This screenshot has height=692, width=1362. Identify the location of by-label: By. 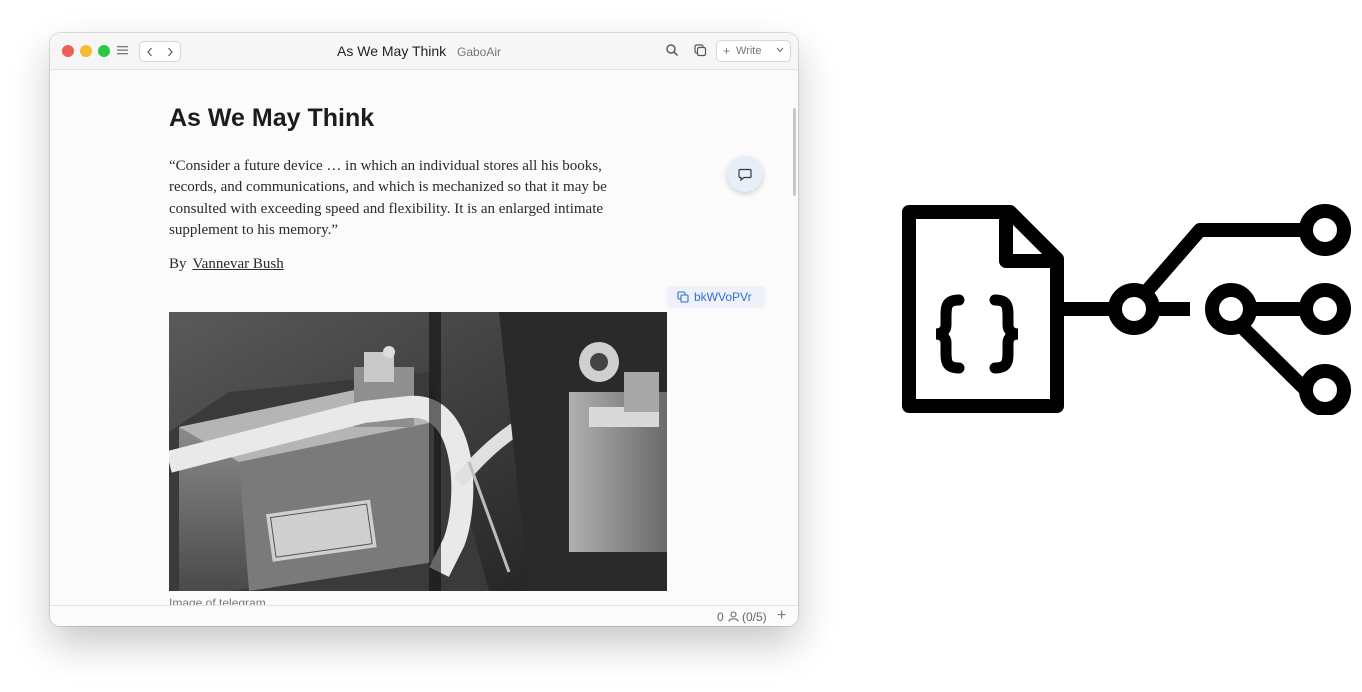
(178, 264).